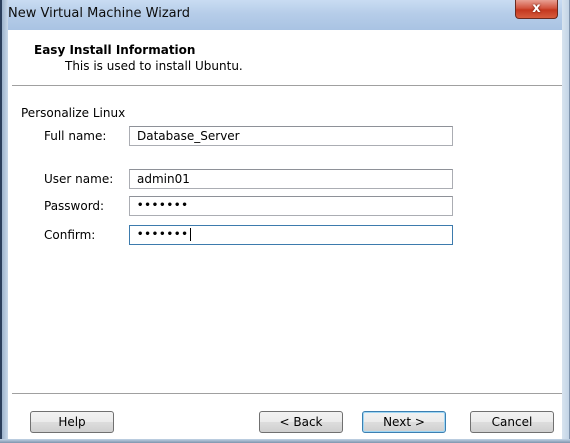  I want to click on header-divider, so click(287, 86).